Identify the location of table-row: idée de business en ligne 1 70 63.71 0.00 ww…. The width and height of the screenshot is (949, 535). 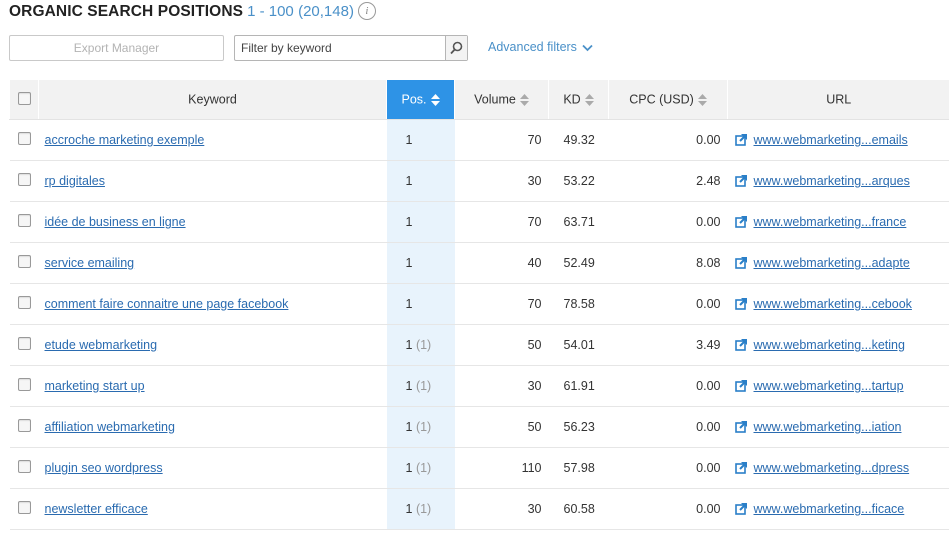
(479, 222).